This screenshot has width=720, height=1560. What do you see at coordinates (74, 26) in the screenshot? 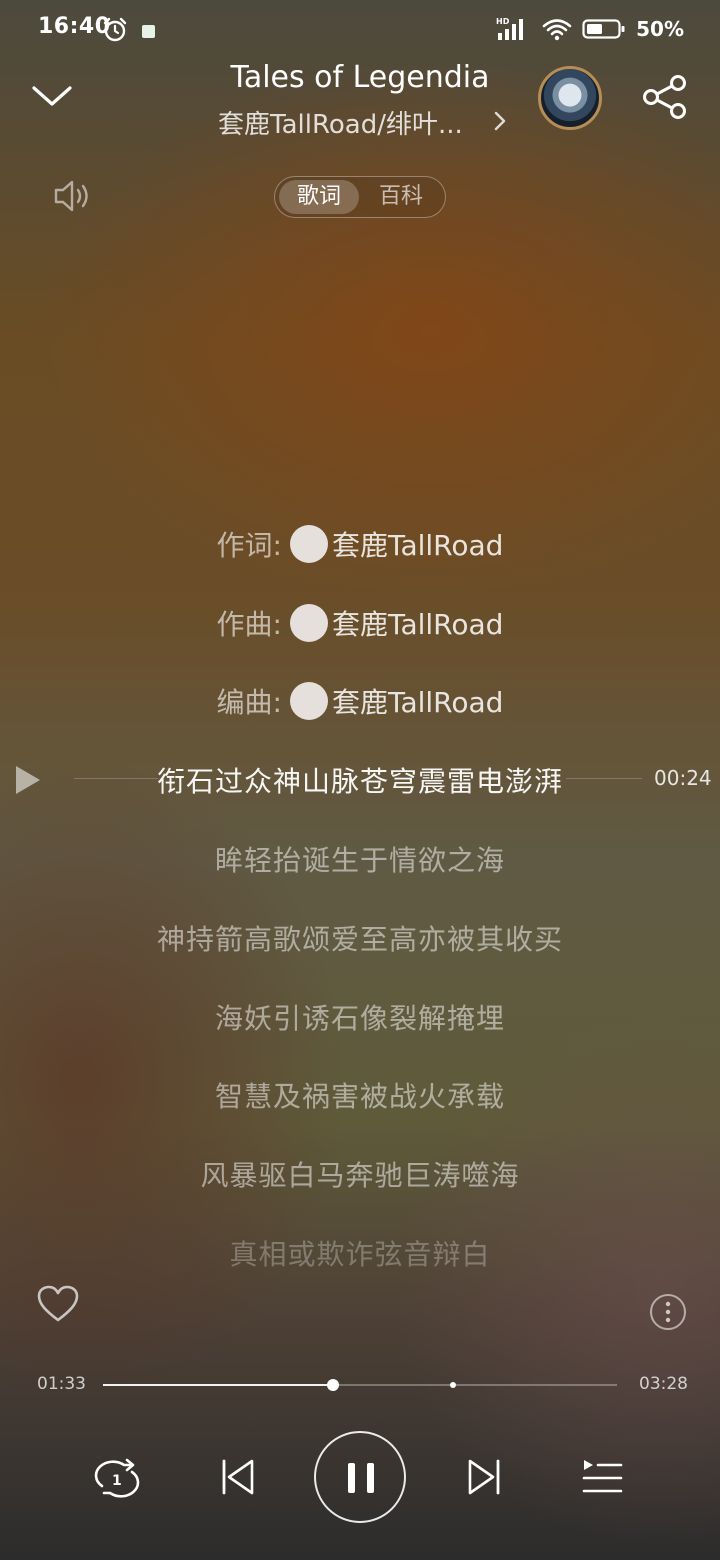
I see `status-time: 16:40` at bounding box center [74, 26].